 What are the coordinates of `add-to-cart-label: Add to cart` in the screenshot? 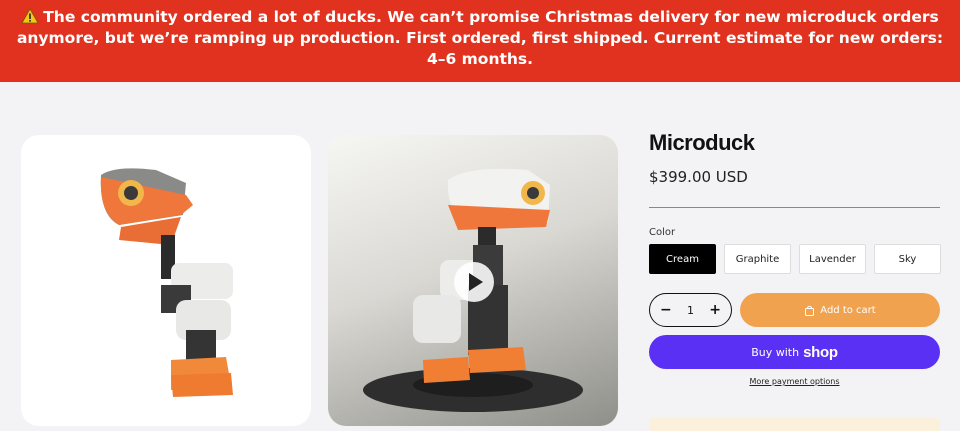 It's located at (848, 310).